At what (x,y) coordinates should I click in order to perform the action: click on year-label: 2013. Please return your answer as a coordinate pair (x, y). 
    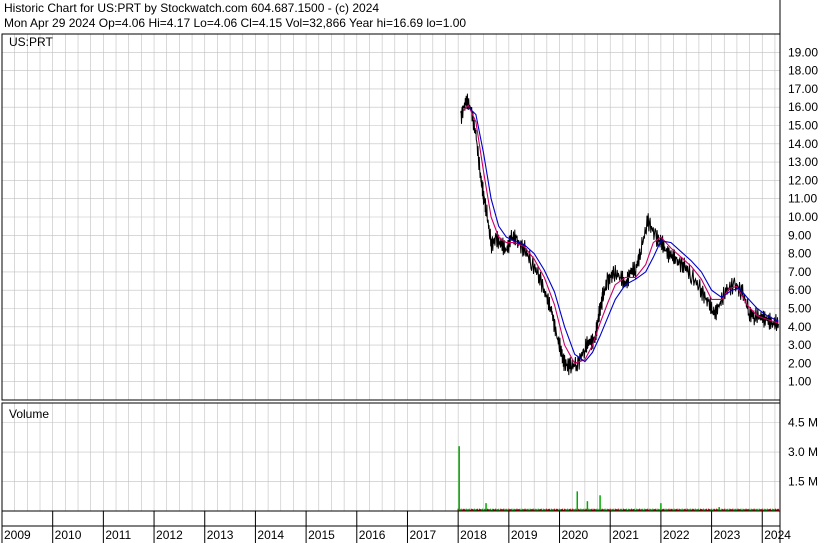
    Looking at the image, I should click on (220, 535).